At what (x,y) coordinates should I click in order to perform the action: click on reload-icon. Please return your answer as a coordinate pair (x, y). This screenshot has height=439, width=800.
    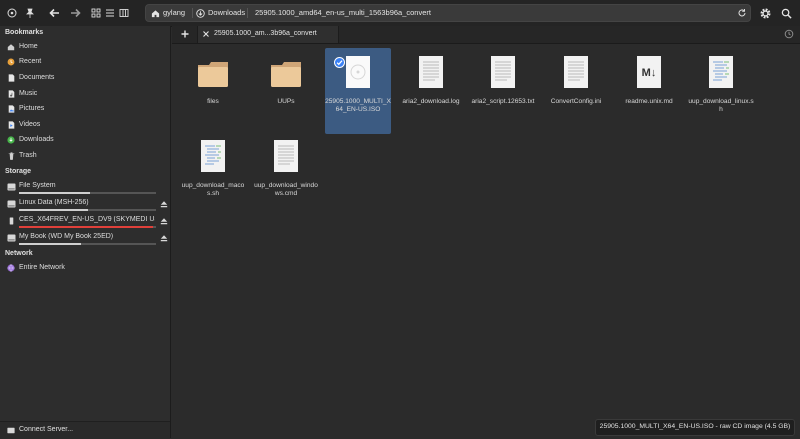
    Looking at the image, I should click on (742, 13).